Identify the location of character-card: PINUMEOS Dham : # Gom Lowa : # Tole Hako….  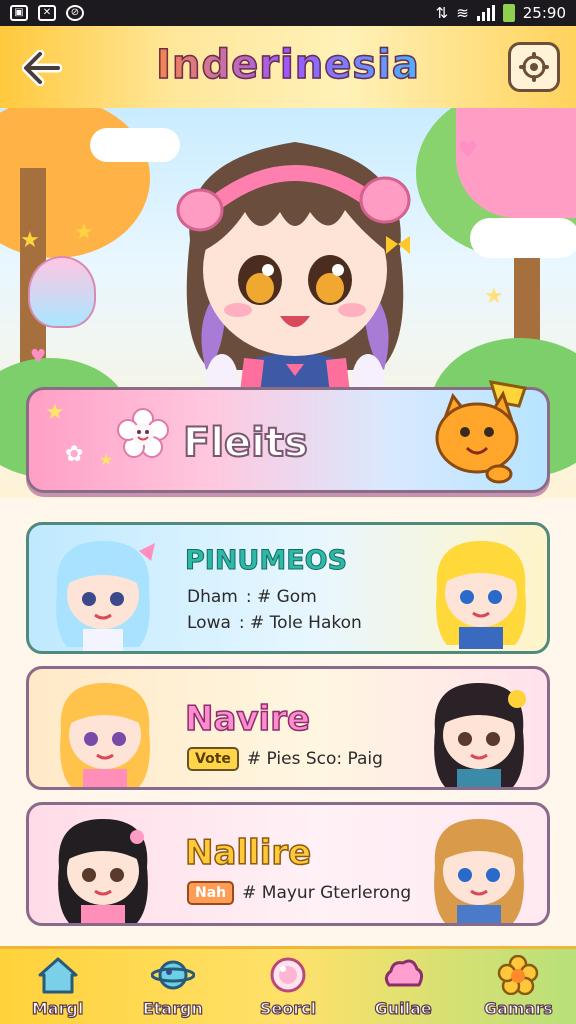
(288, 588).